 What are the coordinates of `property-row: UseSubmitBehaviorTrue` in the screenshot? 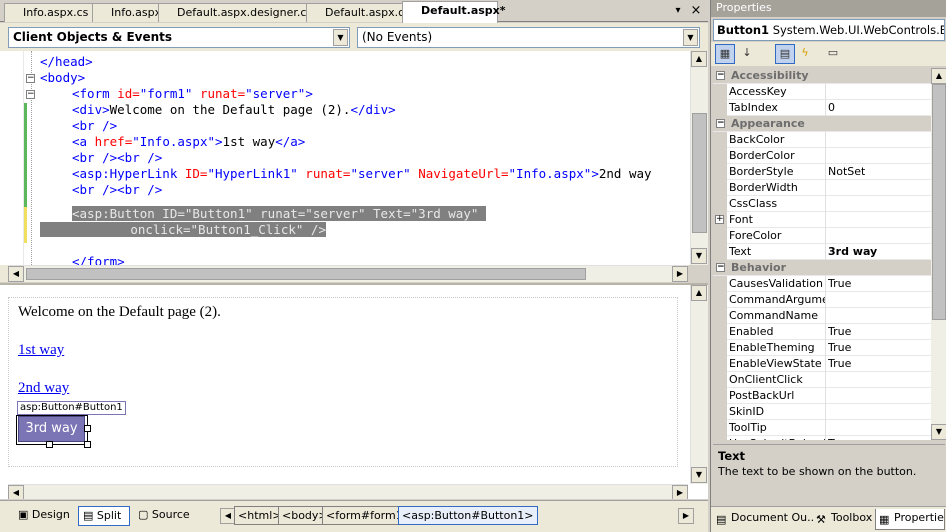 It's located at (822, 438).